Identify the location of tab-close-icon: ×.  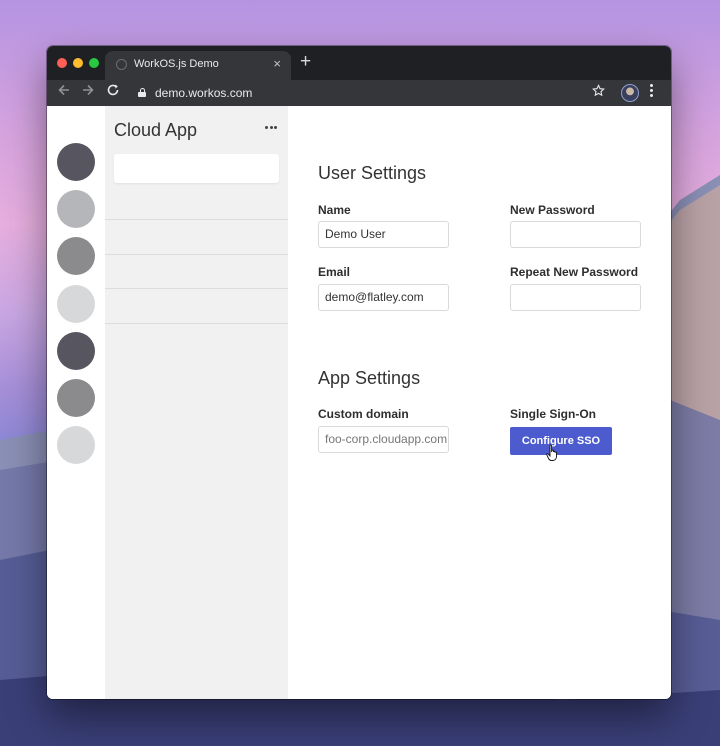
(277, 64).